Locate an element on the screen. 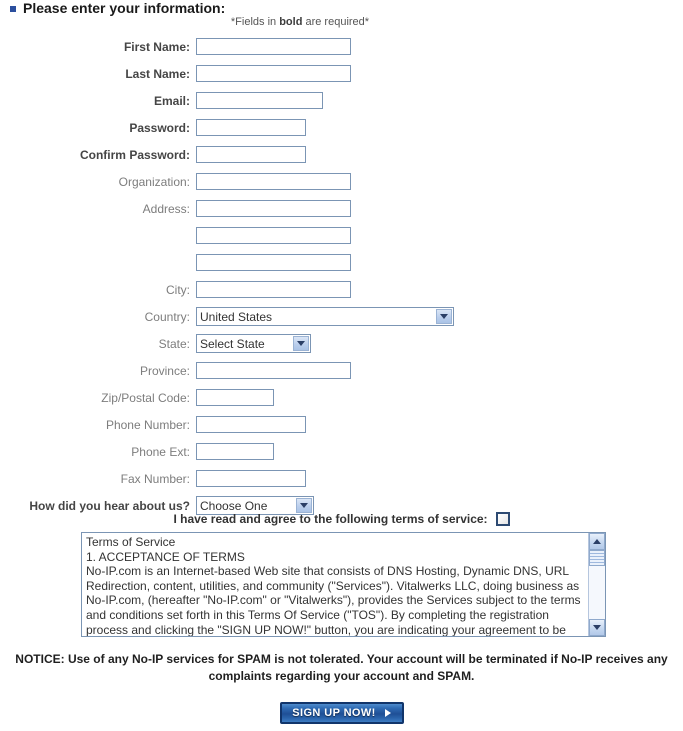  select-state: Select State is located at coordinates (253, 343).